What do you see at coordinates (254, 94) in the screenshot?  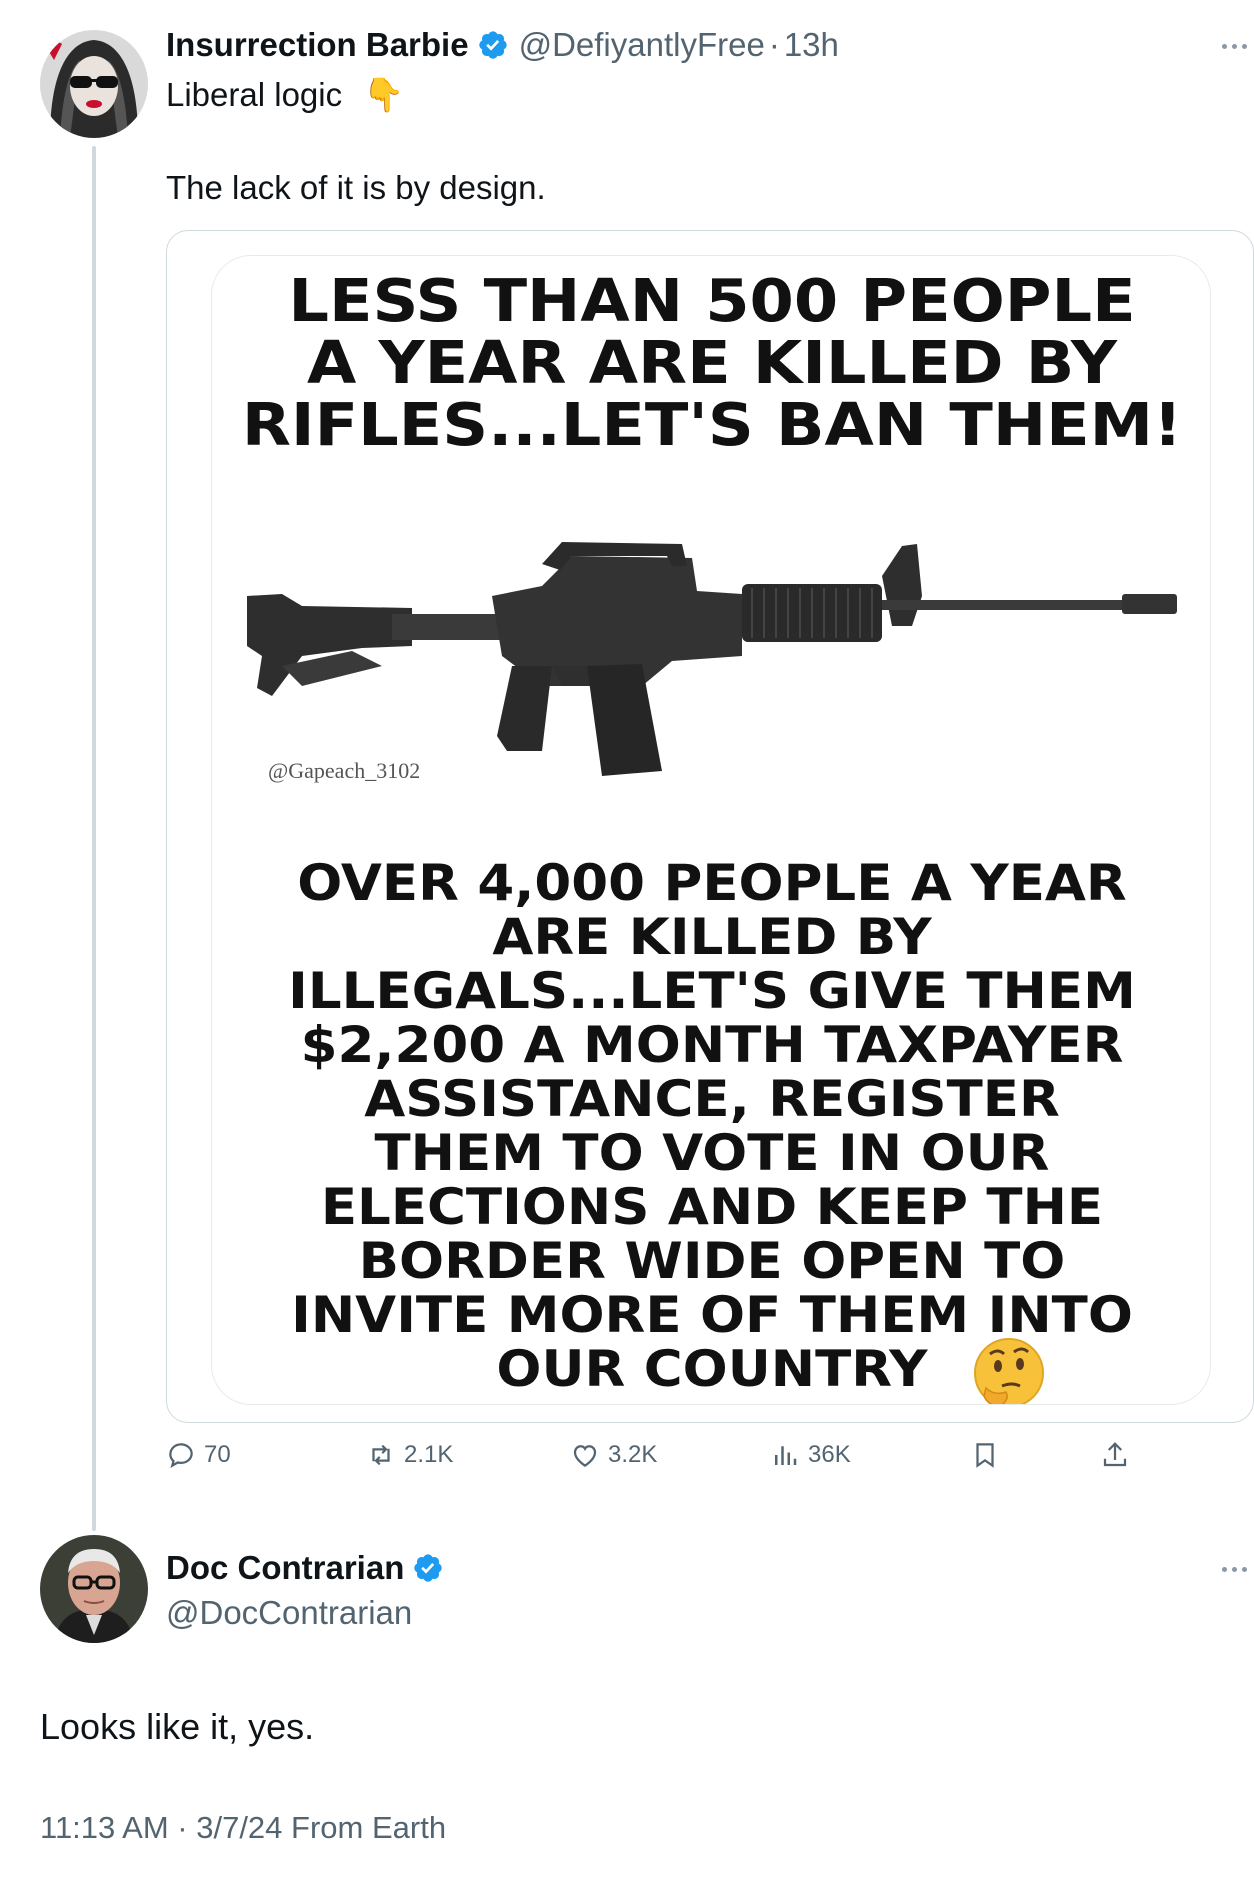 I see `tweet-text: Liberal logic` at bounding box center [254, 94].